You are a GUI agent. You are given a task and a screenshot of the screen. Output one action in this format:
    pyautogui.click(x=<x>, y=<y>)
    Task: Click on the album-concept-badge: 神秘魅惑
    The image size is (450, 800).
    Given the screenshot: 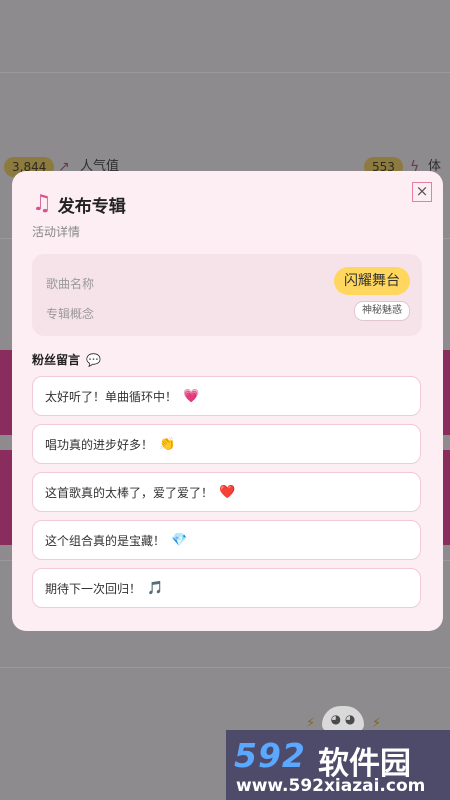 What is the action you would take?
    pyautogui.click(x=382, y=311)
    